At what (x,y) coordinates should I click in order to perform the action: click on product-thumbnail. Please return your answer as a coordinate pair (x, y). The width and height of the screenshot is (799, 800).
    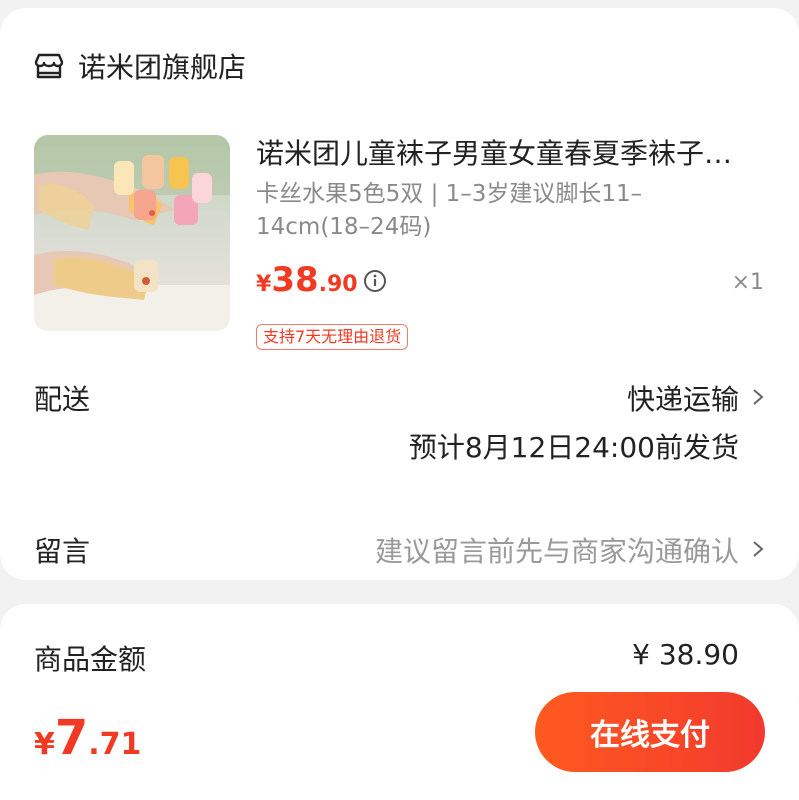
    Looking at the image, I should click on (132, 233).